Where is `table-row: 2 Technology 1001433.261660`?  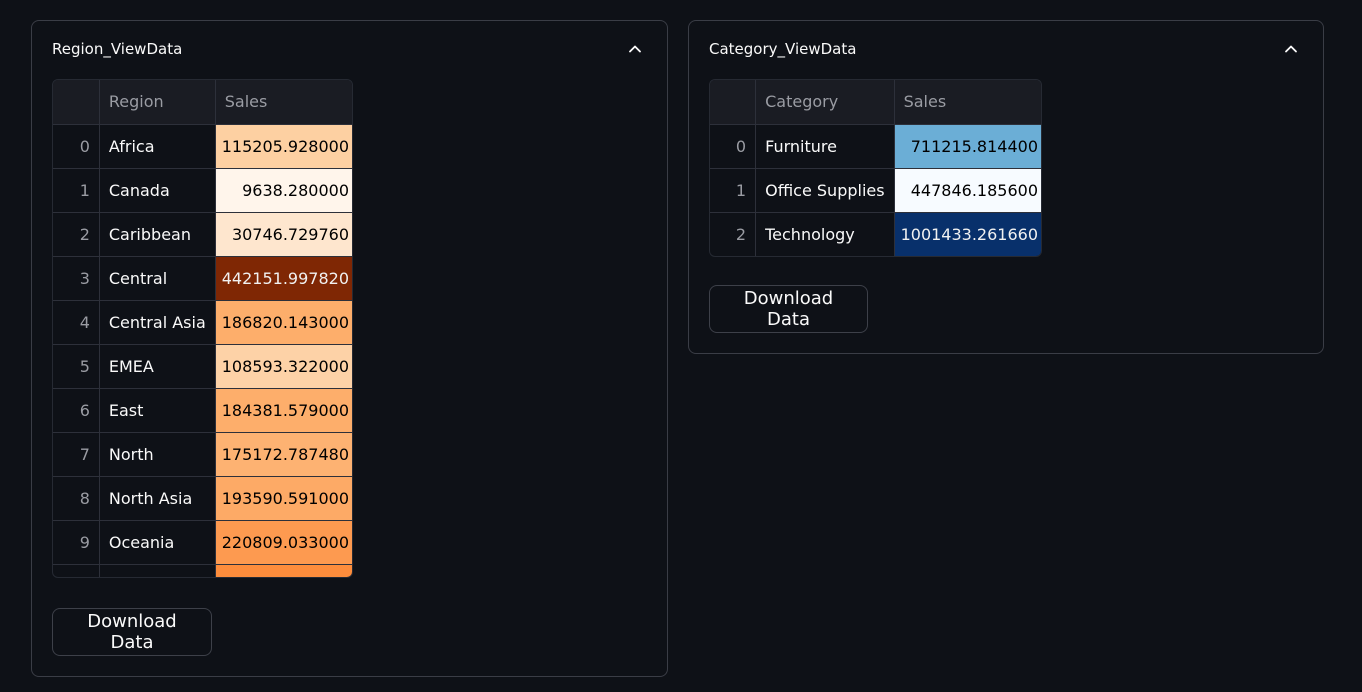
table-row: 2 Technology 1001433.261660 is located at coordinates (875, 234).